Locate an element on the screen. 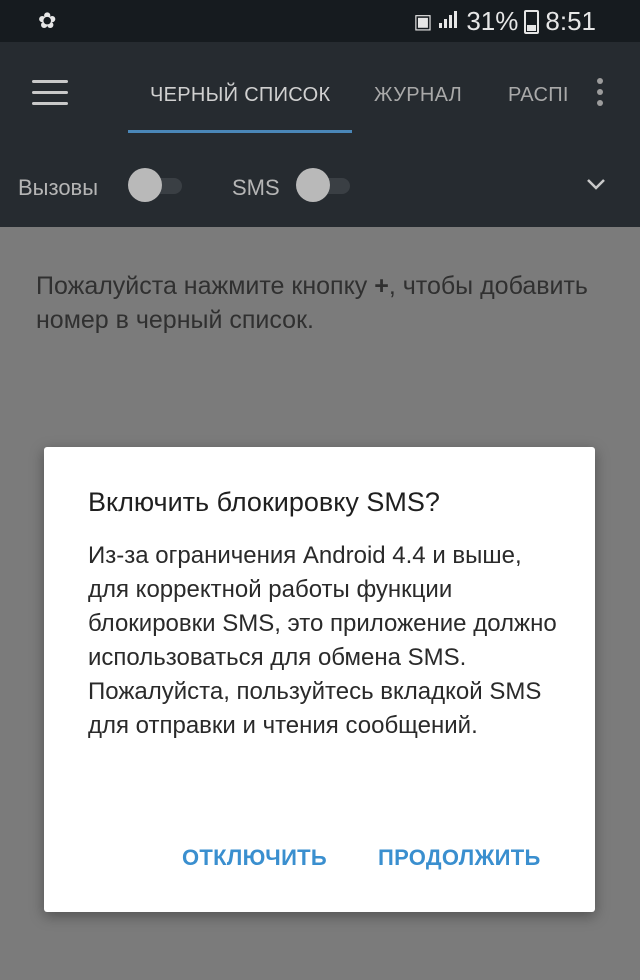  more-options-icon is located at coordinates (600, 96).